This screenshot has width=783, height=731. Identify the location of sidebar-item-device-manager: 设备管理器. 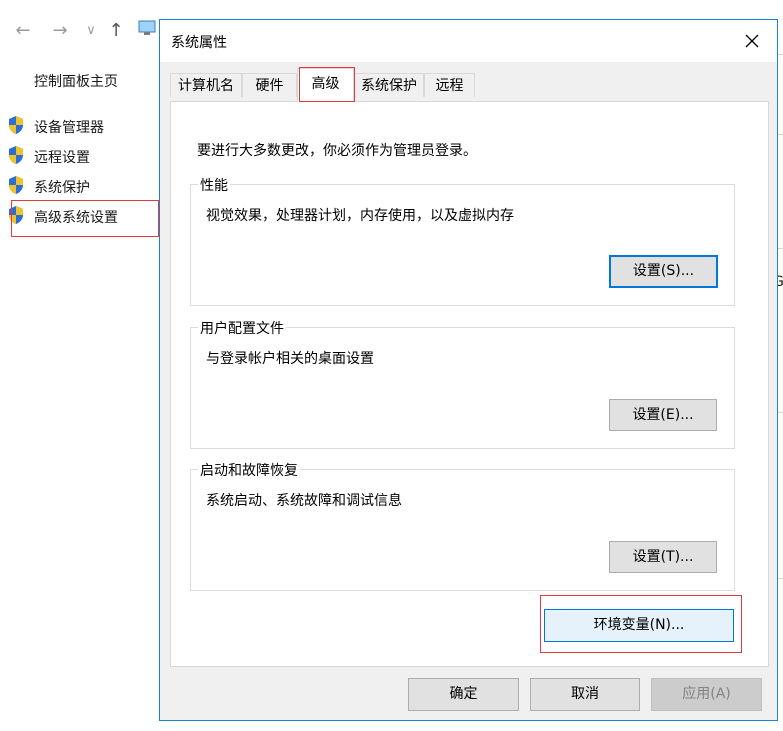
(69, 127).